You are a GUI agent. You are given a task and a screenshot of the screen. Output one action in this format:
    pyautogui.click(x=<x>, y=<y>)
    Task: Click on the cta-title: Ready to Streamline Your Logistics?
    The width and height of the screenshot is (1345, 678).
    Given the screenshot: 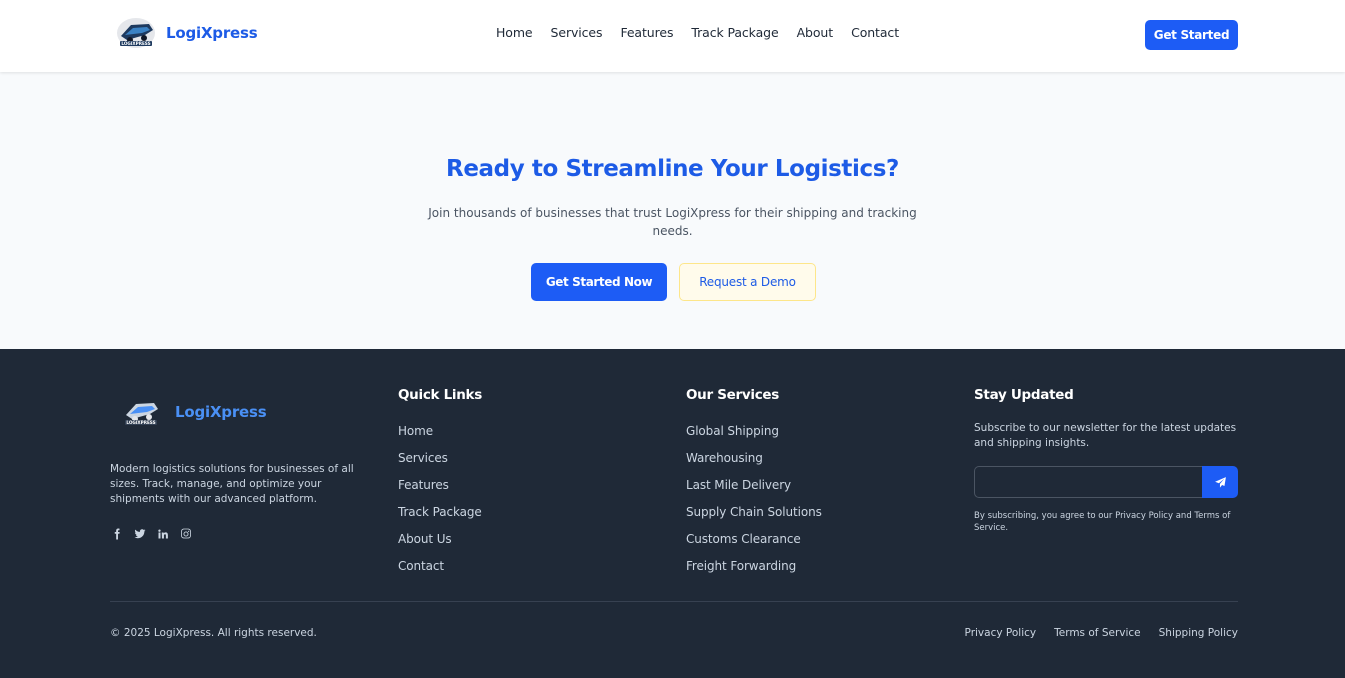 What is the action you would take?
    pyautogui.click(x=672, y=169)
    